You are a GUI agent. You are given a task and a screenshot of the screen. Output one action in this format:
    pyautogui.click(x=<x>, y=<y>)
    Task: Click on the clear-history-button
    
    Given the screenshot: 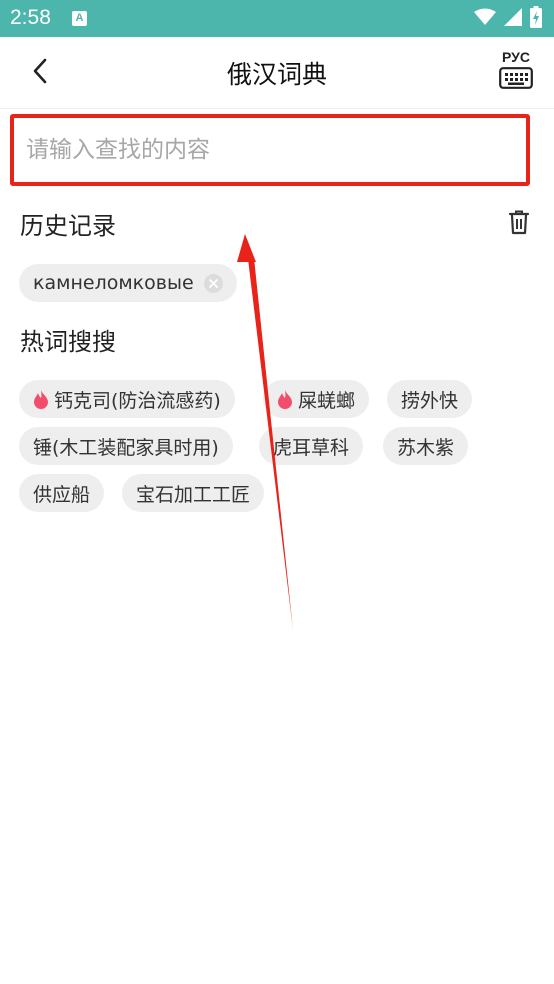 What is the action you would take?
    pyautogui.click(x=519, y=222)
    